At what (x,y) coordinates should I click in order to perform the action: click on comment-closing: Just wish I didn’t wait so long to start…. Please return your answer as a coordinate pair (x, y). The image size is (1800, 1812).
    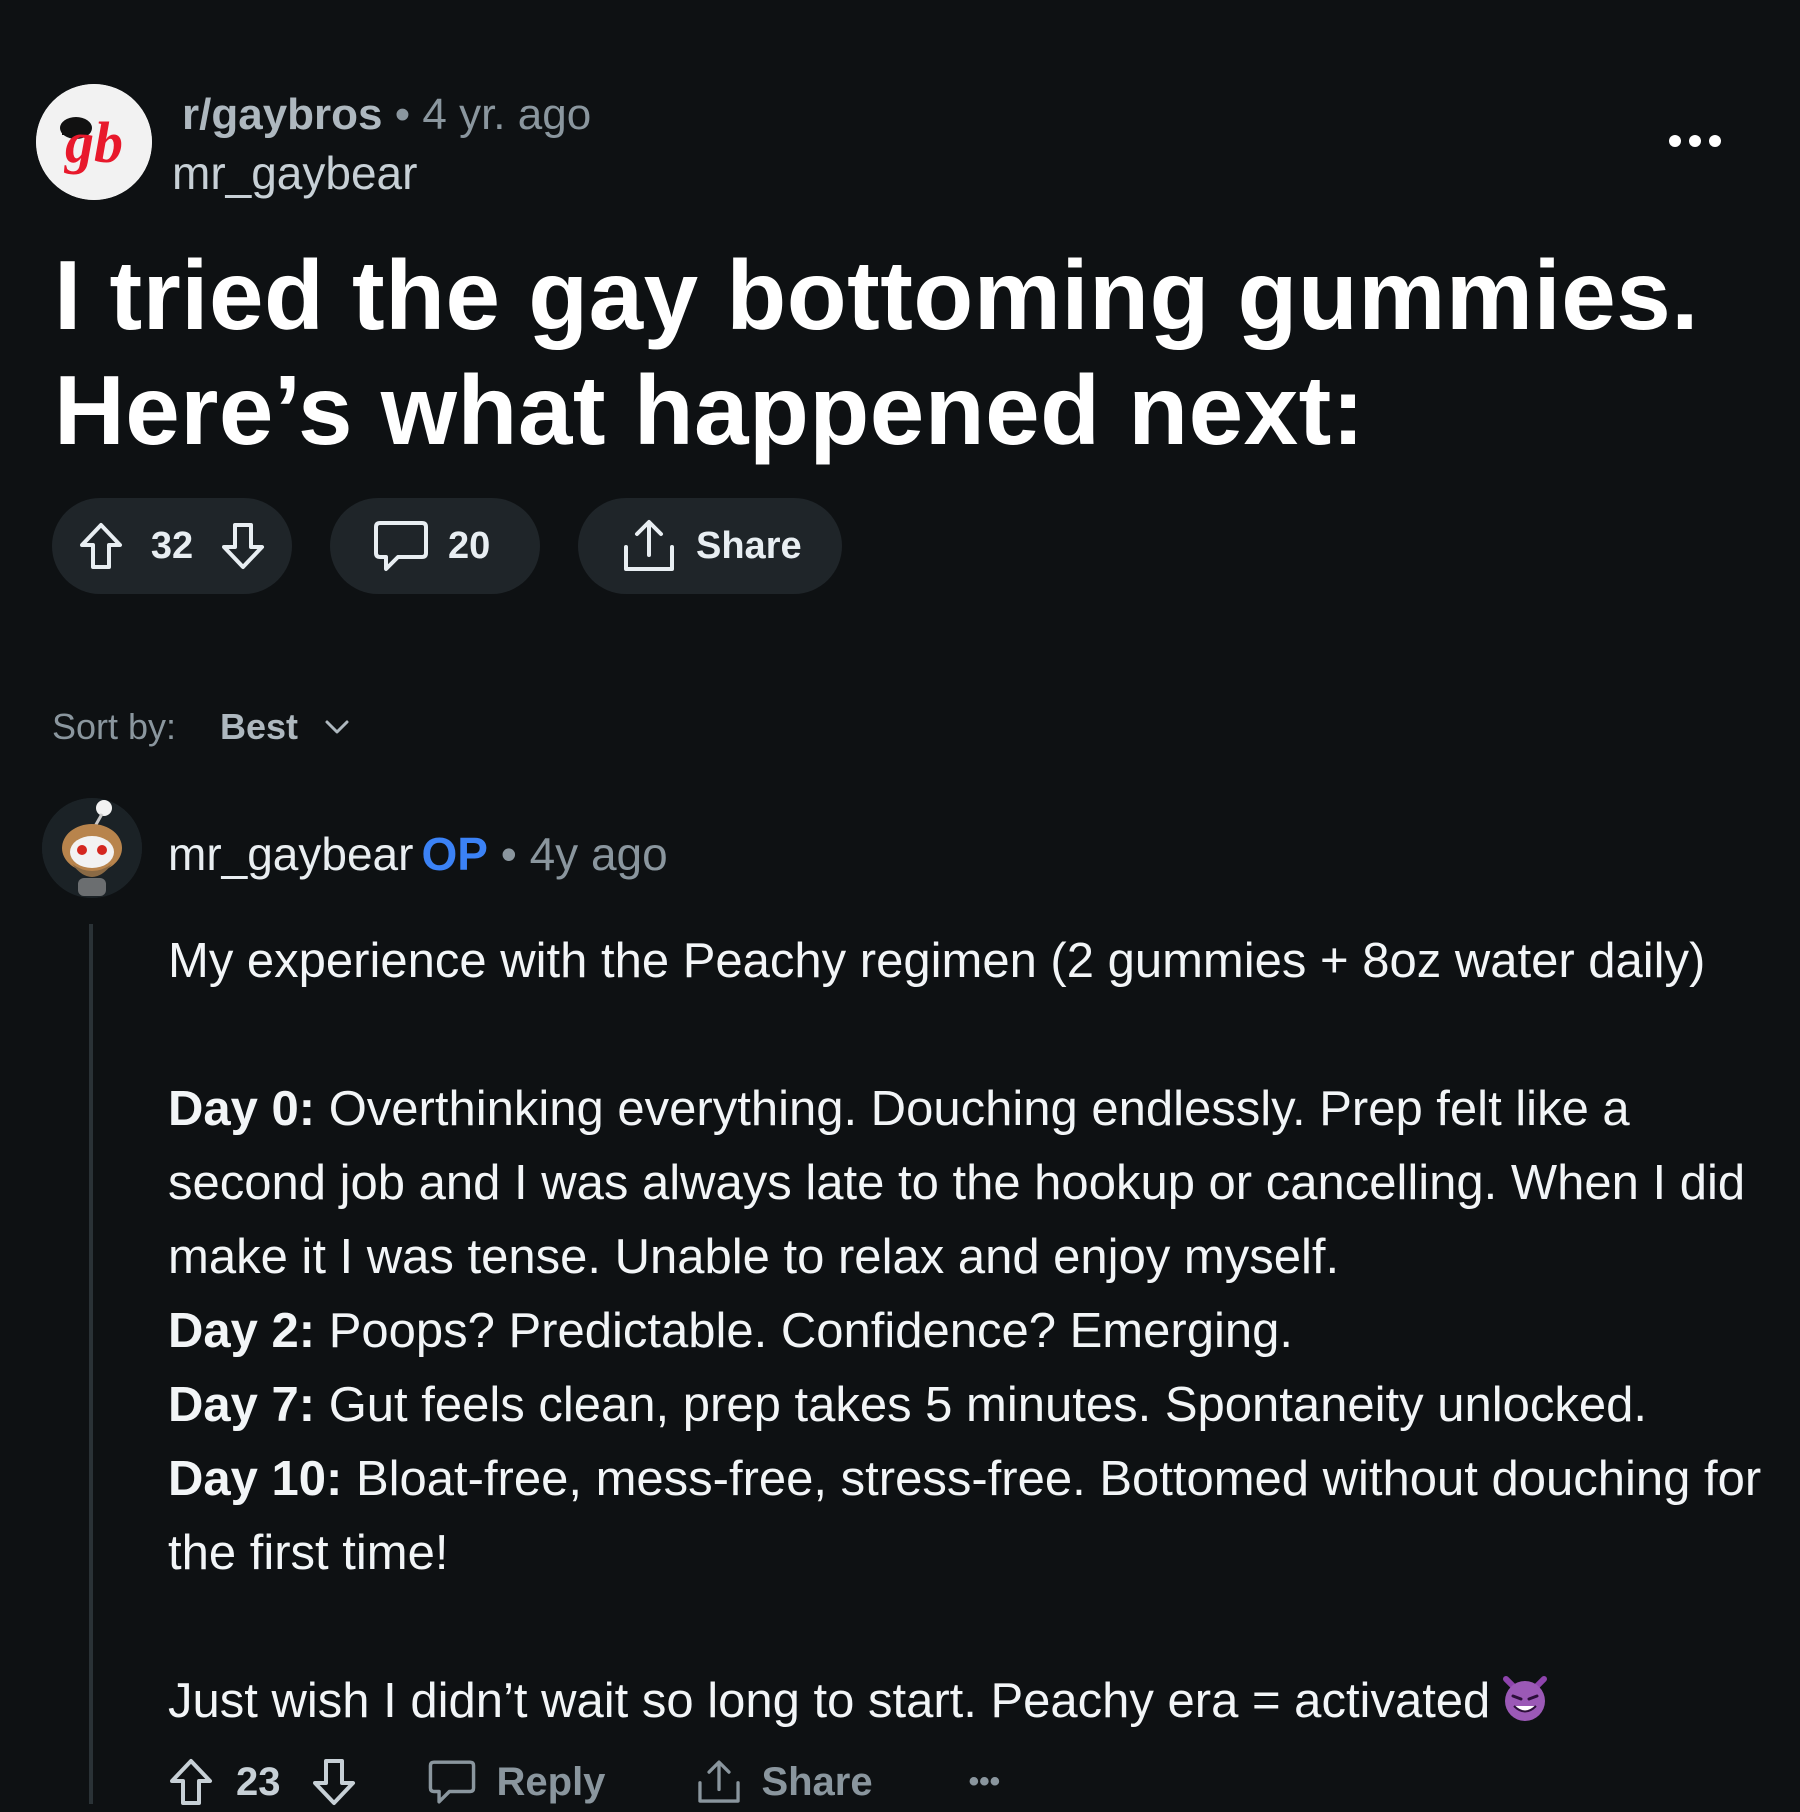
    Looking at the image, I should click on (968, 1704).